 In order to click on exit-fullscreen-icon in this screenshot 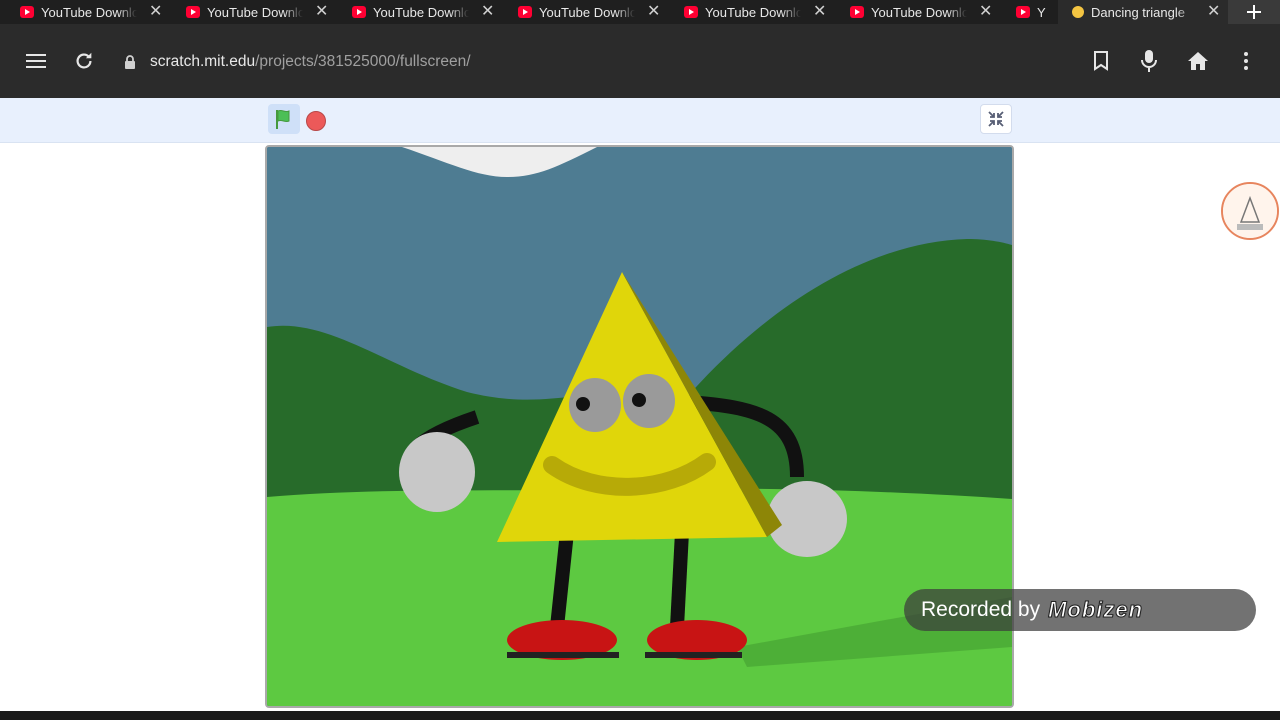, I will do `click(996, 119)`.